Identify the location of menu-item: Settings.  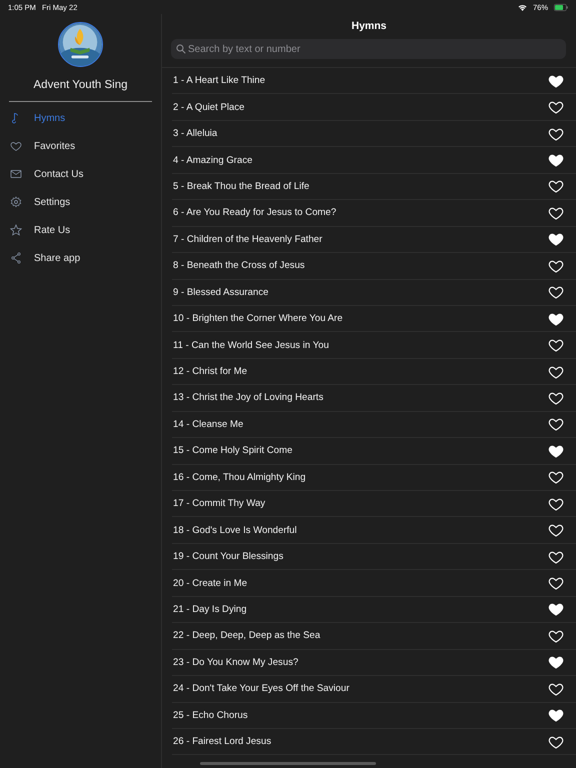
(80, 202).